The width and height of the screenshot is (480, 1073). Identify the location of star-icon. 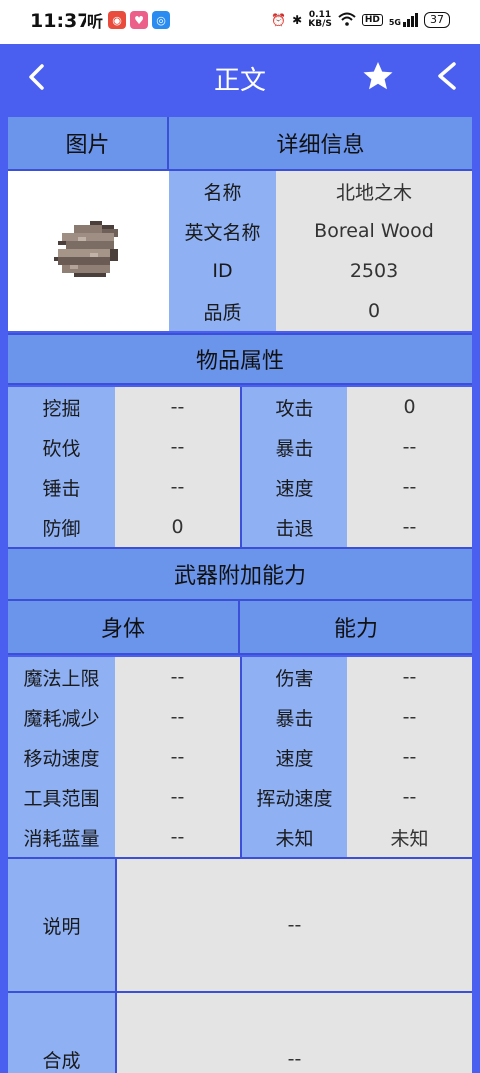
(378, 76).